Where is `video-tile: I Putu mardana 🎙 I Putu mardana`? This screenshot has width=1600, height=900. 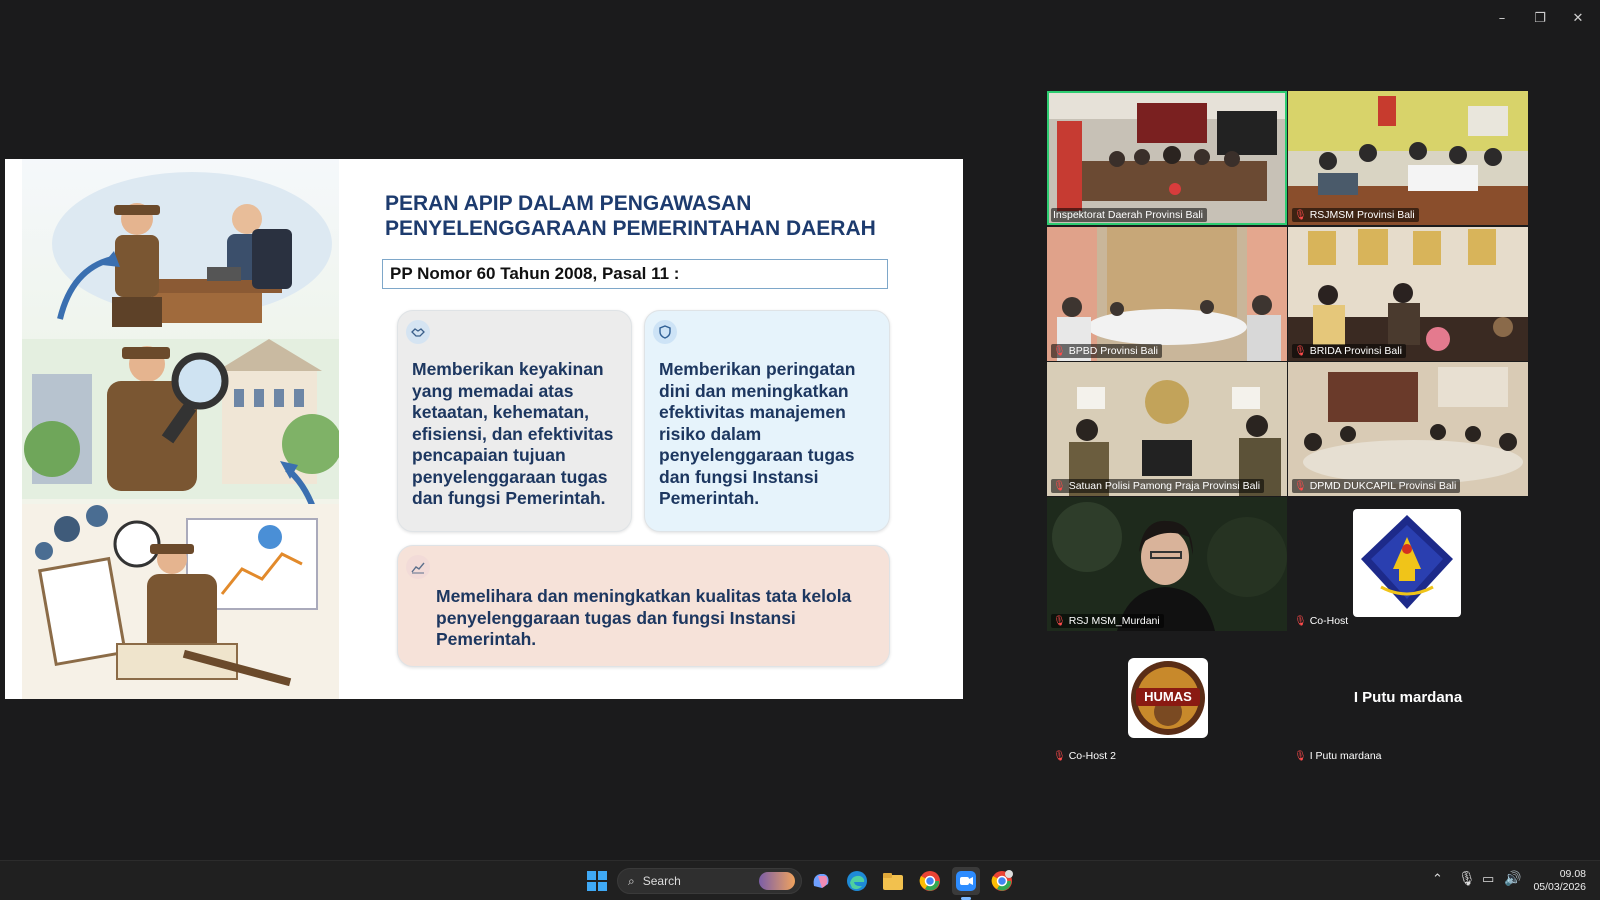
video-tile: I Putu mardana 🎙 I Putu mardana is located at coordinates (1408, 699).